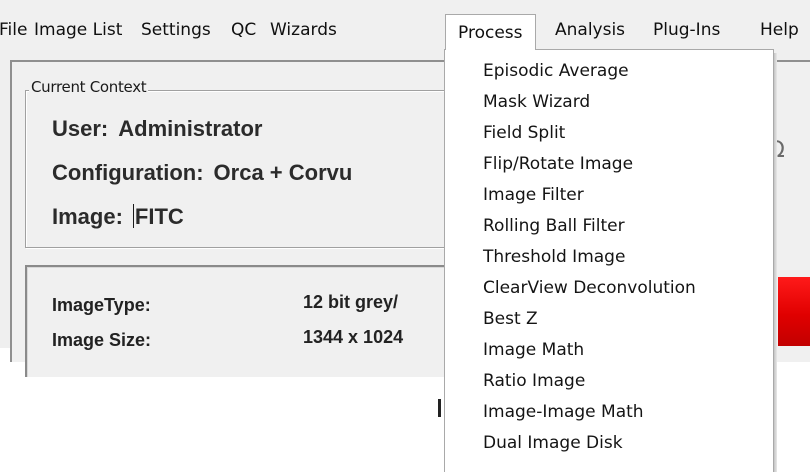 The width and height of the screenshot is (810, 472). Describe the element at coordinates (353, 337) in the screenshot. I see `info-imagesize-value: 1344 x 1024` at that location.